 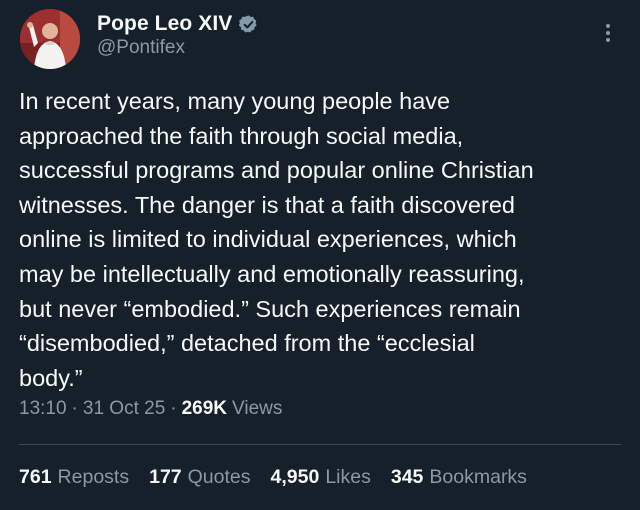 What do you see at coordinates (141, 48) in the screenshot?
I see `user-handle: @Pontifex` at bounding box center [141, 48].